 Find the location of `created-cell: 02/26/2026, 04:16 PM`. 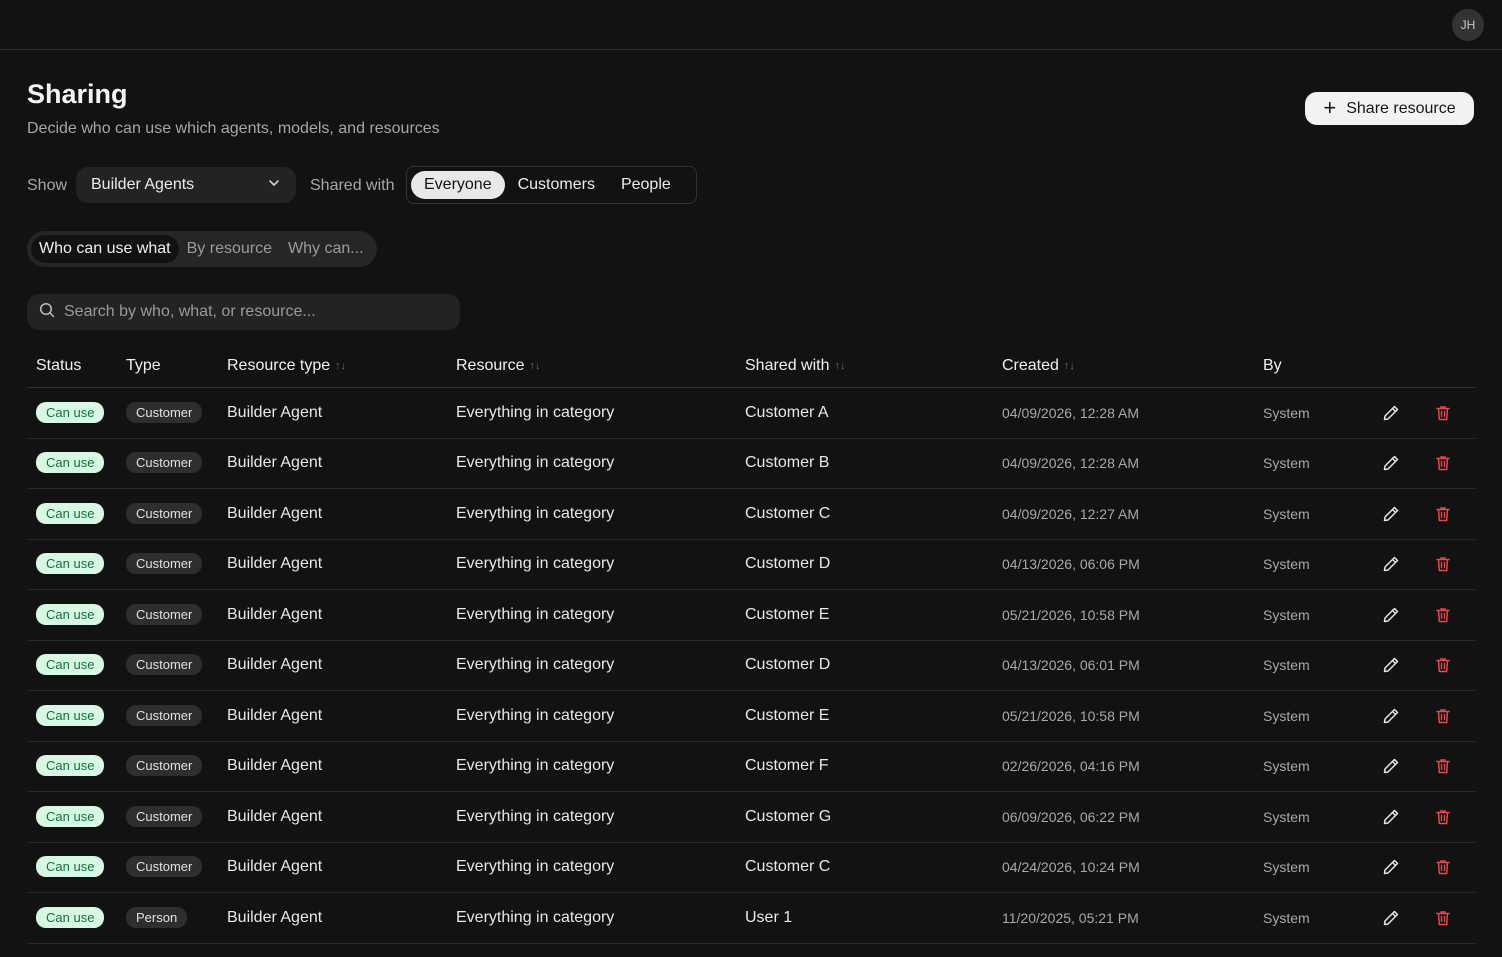

created-cell: 02/26/2026, 04:16 PM is located at coordinates (1071, 766).